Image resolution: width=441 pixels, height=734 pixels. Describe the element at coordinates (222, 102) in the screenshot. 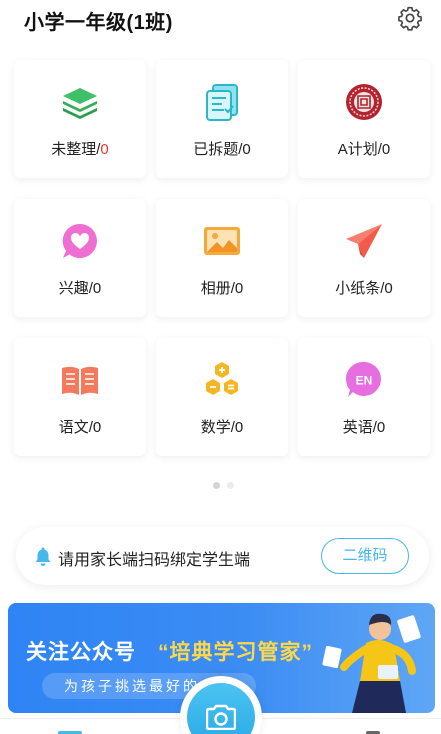

I see `document-split-icon` at that location.